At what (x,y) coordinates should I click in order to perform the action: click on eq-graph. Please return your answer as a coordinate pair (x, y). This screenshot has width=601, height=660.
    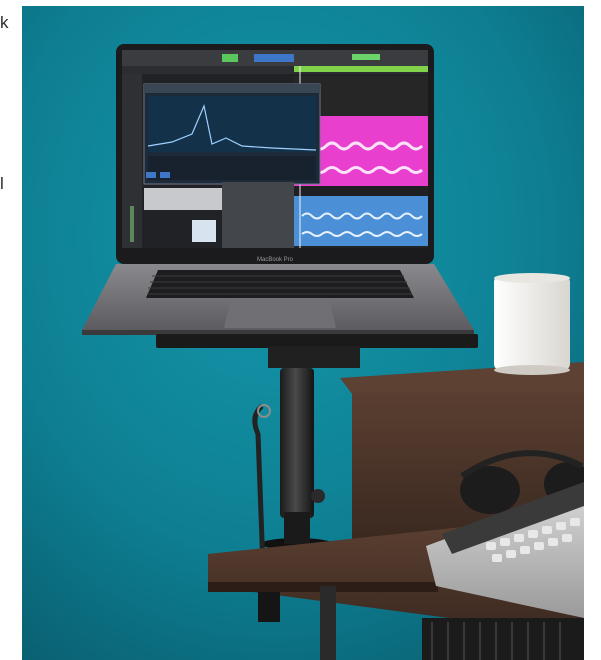
    Looking at the image, I should click on (232, 124).